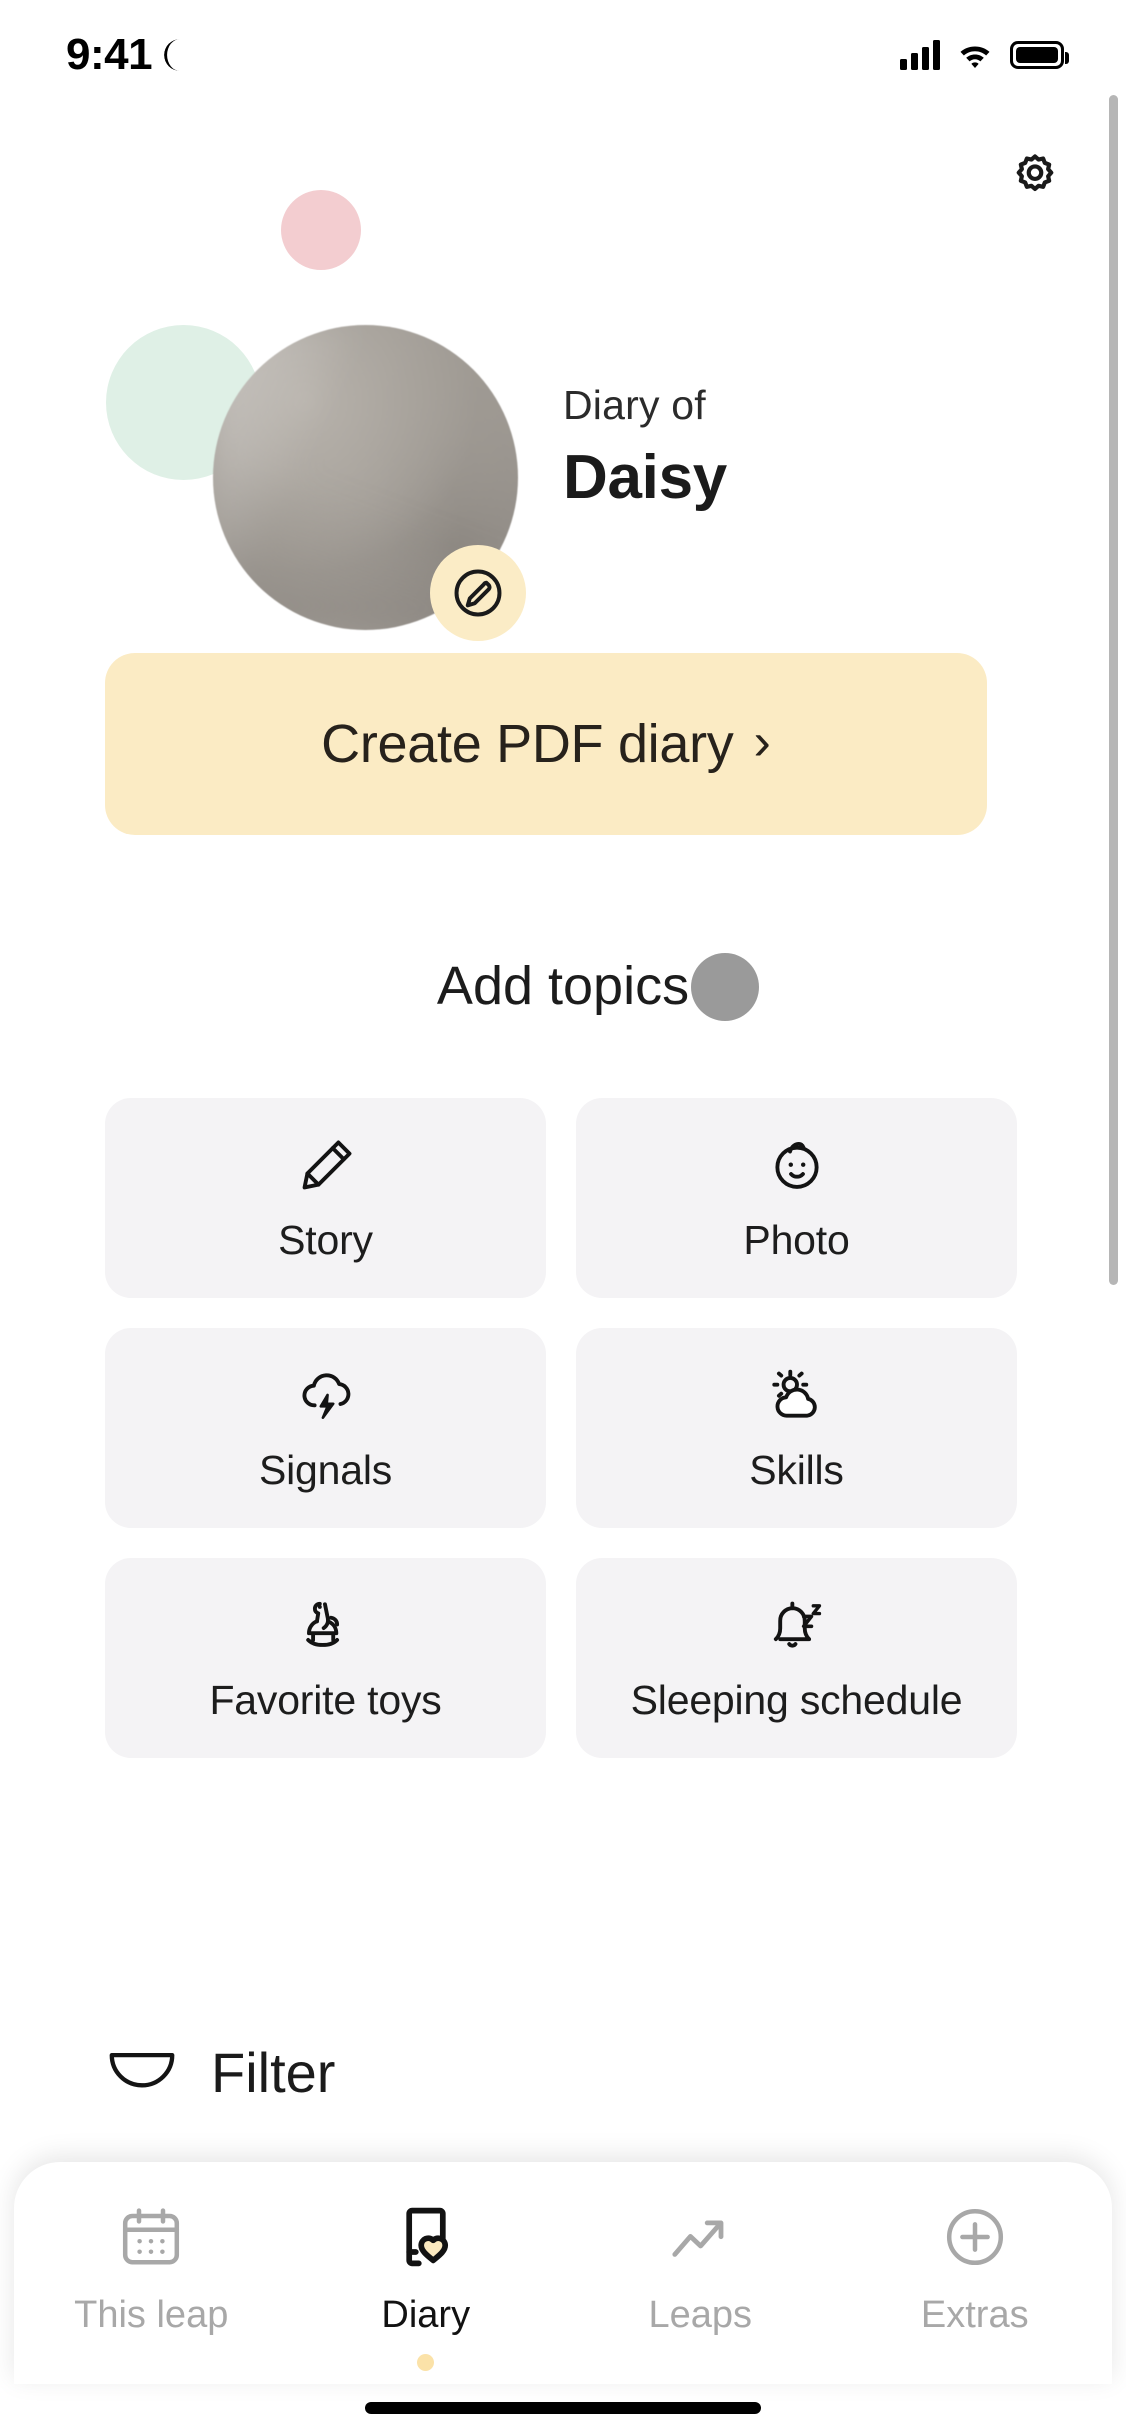 The image size is (1126, 2436). Describe the element at coordinates (426, 2362) in the screenshot. I see `active-tab-indicator-dot` at that location.